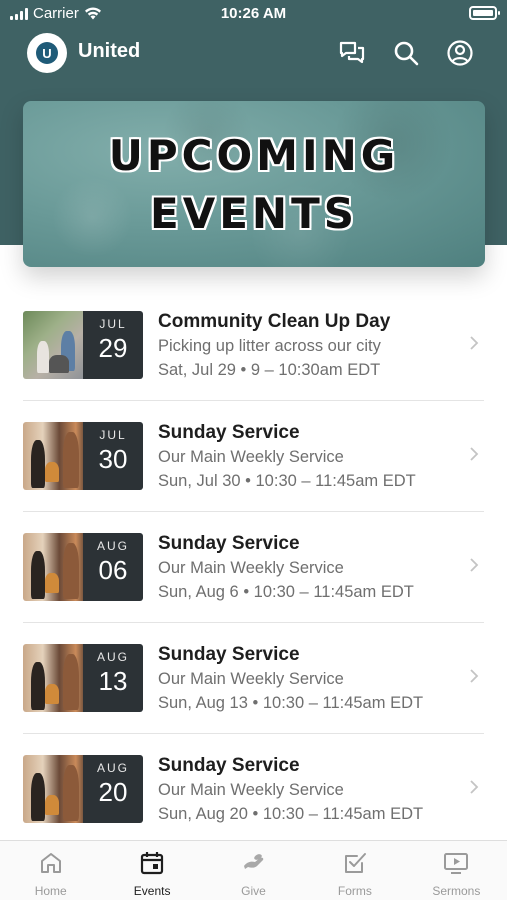  I want to click on tab-label: Sermons, so click(456, 891).